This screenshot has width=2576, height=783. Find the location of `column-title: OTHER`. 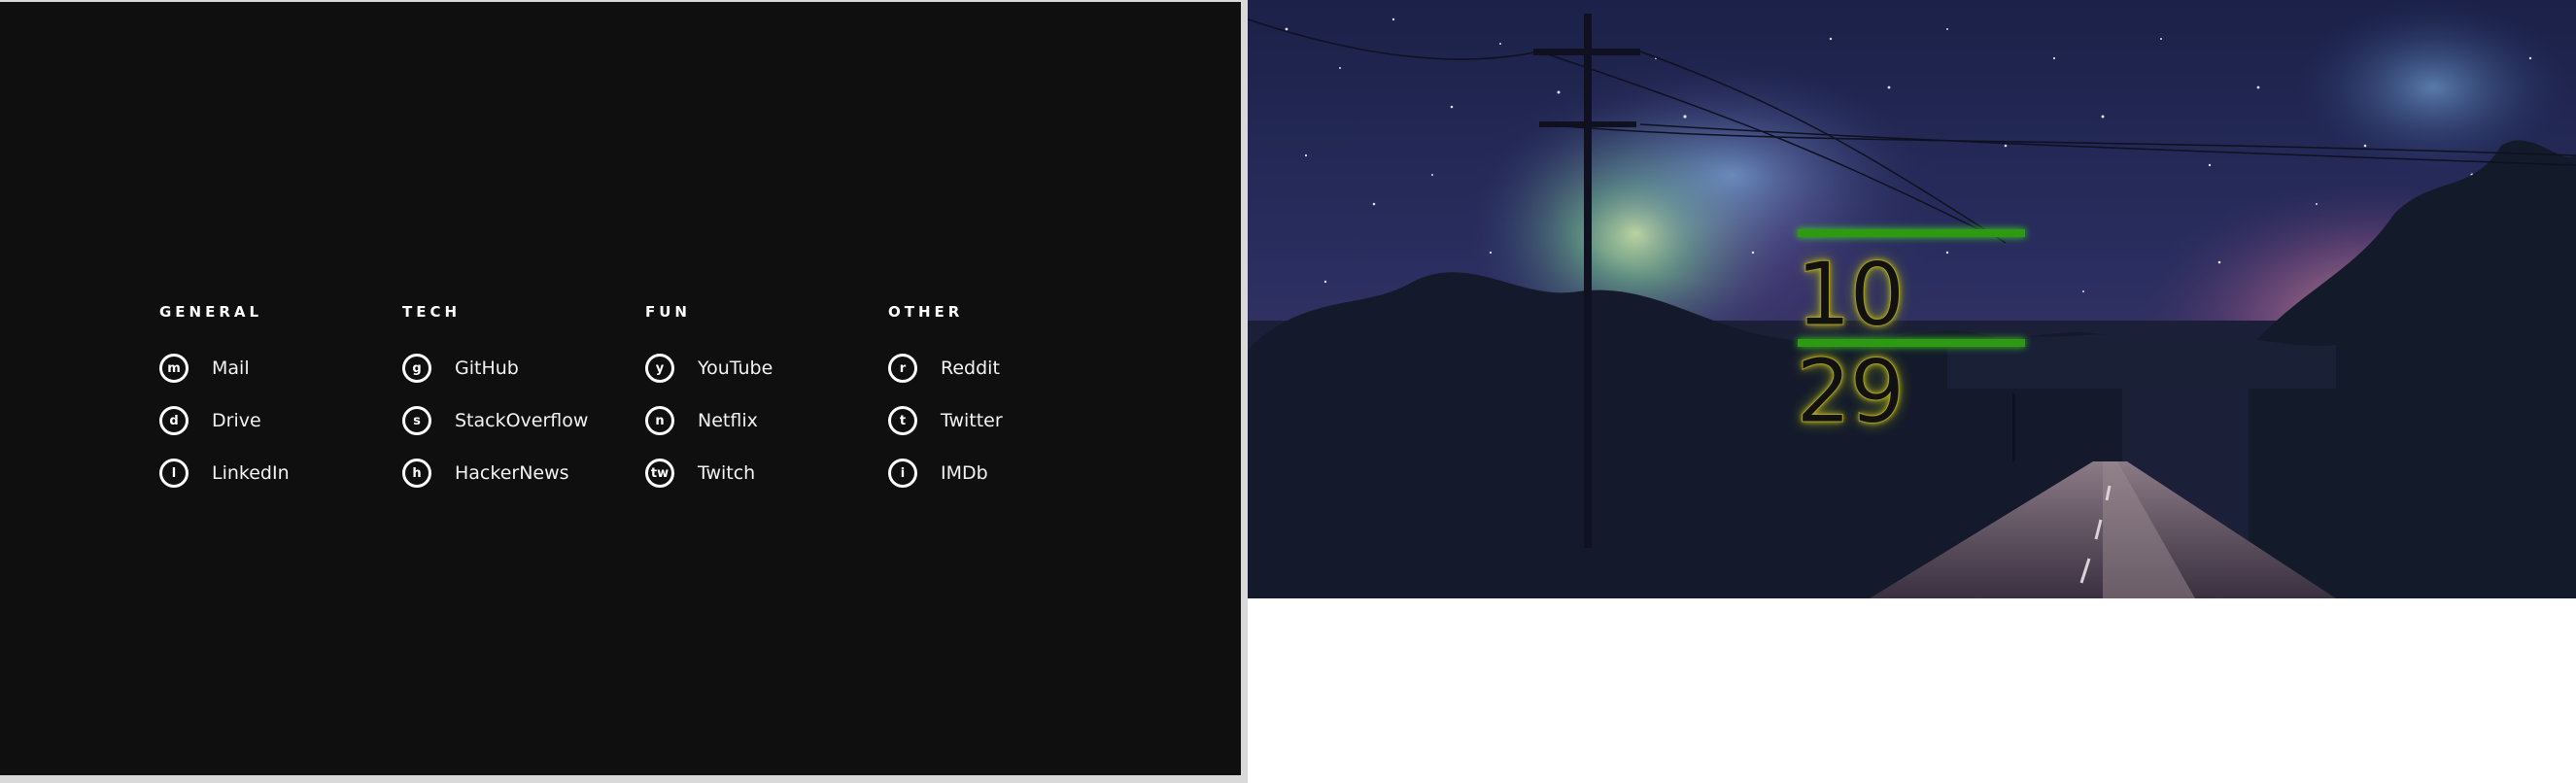

column-title: OTHER is located at coordinates (926, 312).